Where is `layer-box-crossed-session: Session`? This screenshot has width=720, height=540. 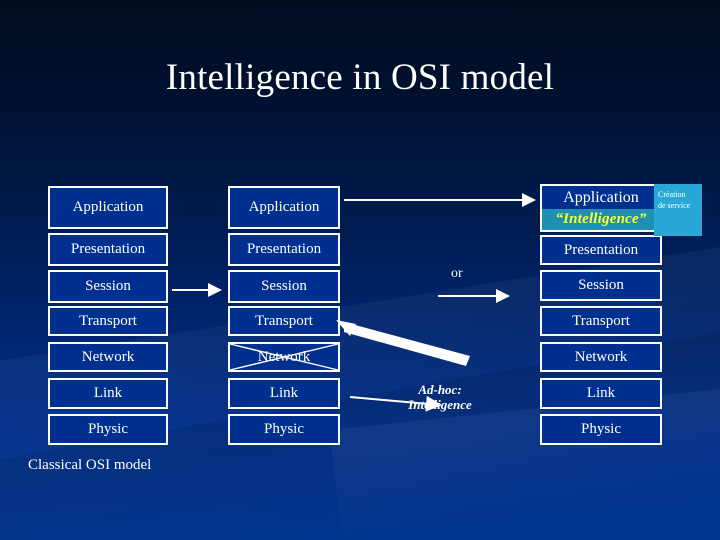 layer-box-crossed-session: Session is located at coordinates (284, 286).